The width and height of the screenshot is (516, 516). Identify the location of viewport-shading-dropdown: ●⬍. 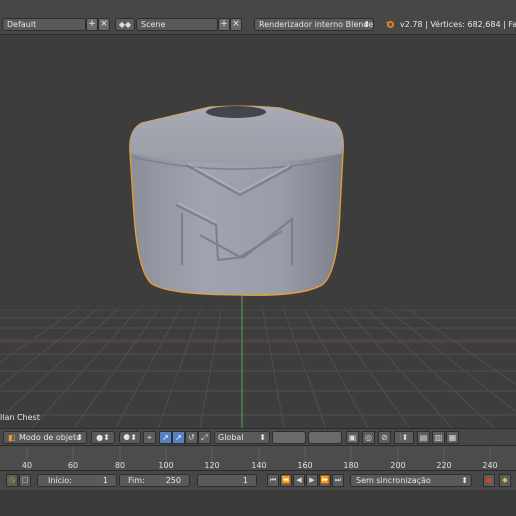
(103, 437).